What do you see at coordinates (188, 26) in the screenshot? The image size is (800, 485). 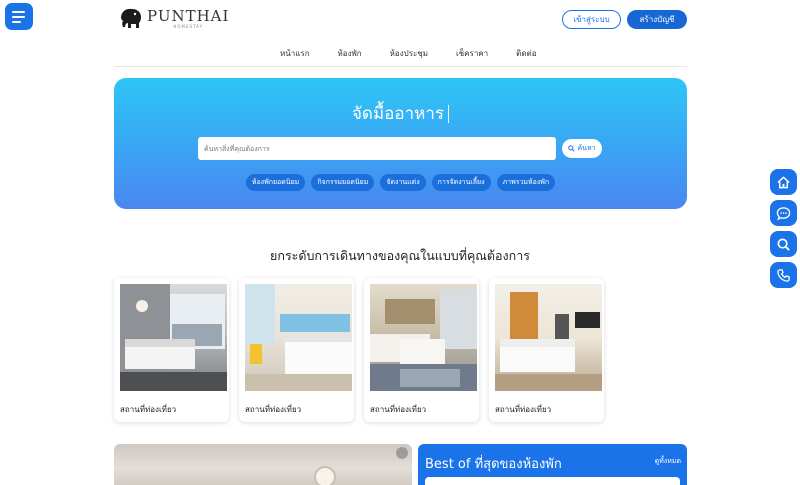 I see `logo-subtitle: HOMESTAY` at bounding box center [188, 26].